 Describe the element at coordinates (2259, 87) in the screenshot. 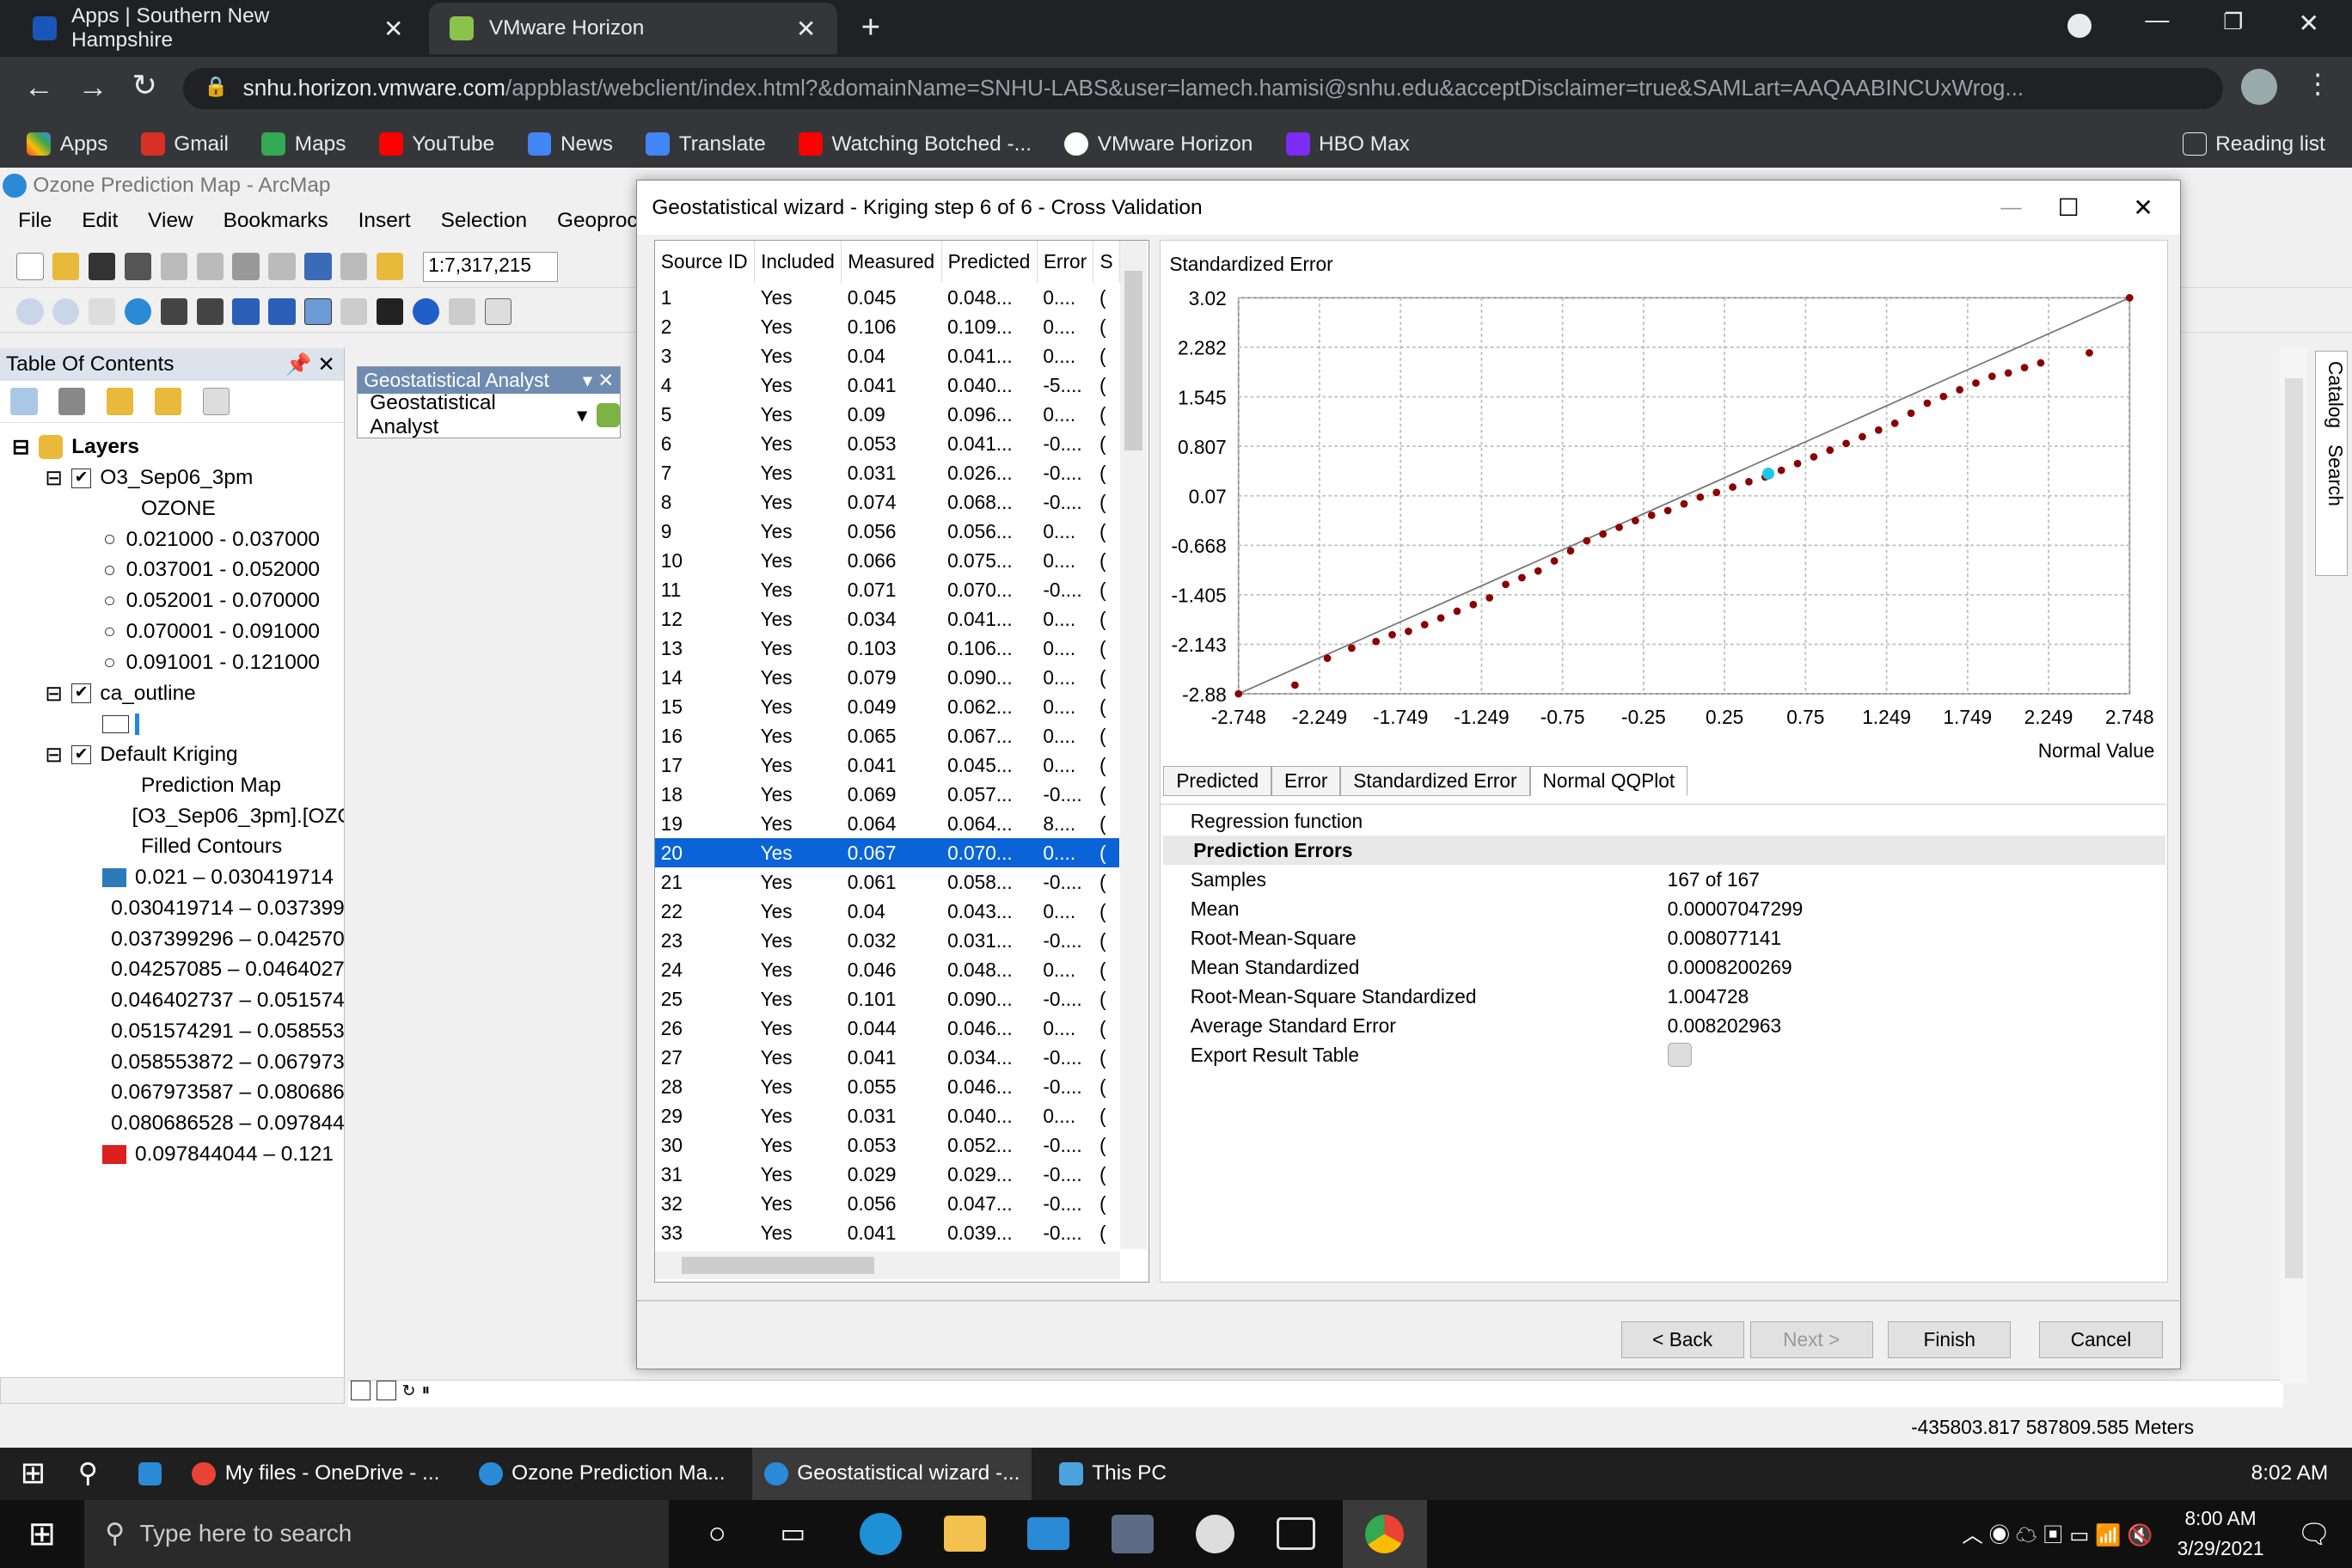

I see `avatar` at that location.